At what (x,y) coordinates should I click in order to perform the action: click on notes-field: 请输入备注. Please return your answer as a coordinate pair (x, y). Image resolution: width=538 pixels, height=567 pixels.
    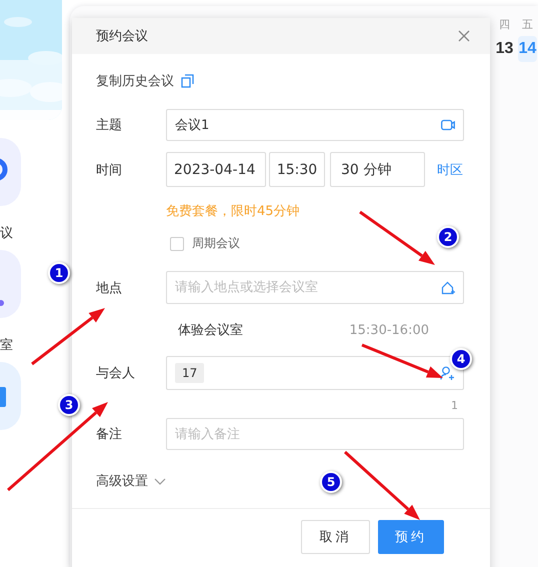
    Looking at the image, I should click on (315, 434).